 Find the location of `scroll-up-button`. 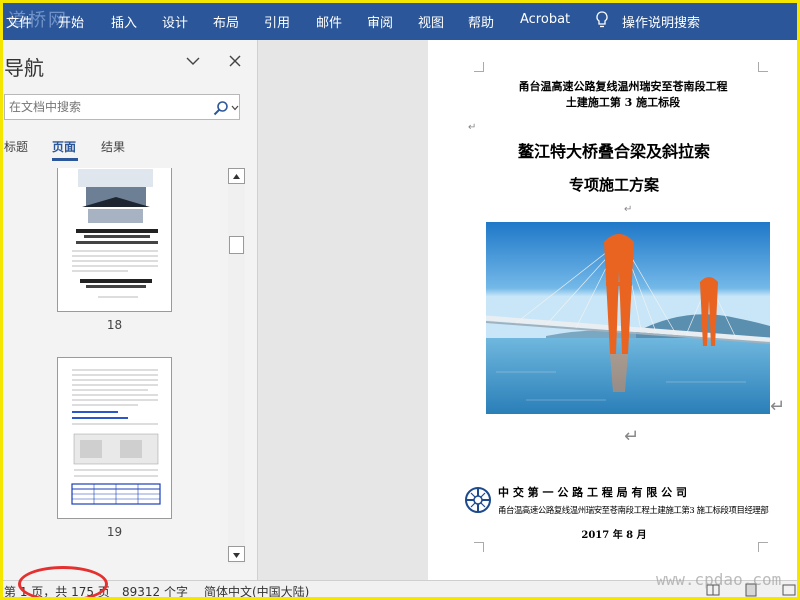

scroll-up-button is located at coordinates (236, 176).